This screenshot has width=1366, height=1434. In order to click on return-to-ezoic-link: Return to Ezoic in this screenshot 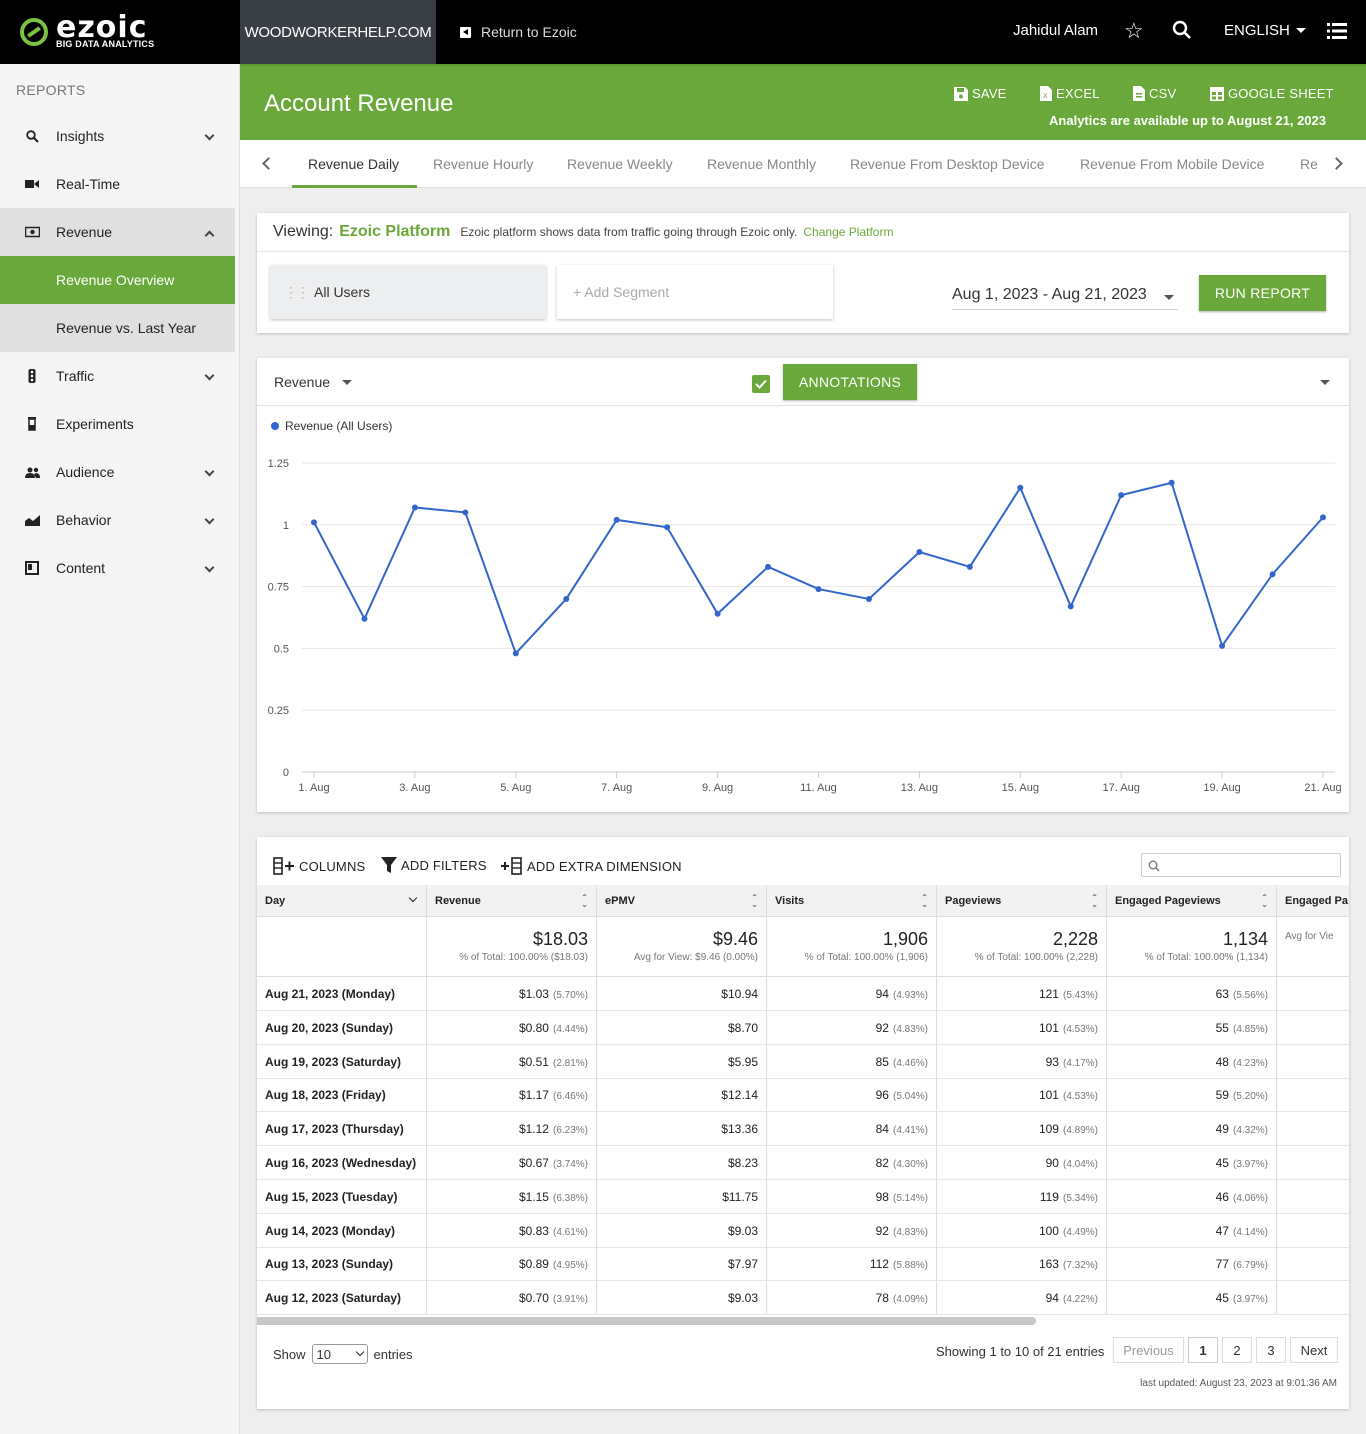, I will do `click(518, 32)`.